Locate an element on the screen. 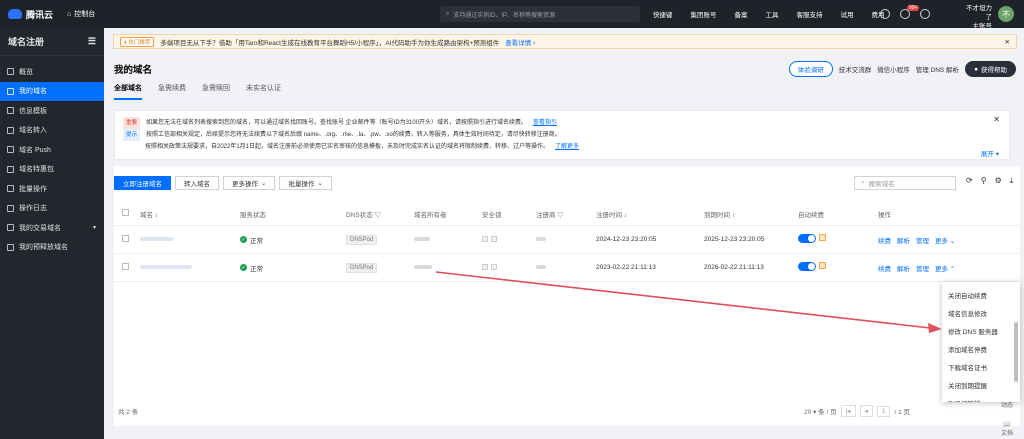 This screenshot has width=1024, height=439. mini-program-link: 微信小程序 is located at coordinates (893, 69).